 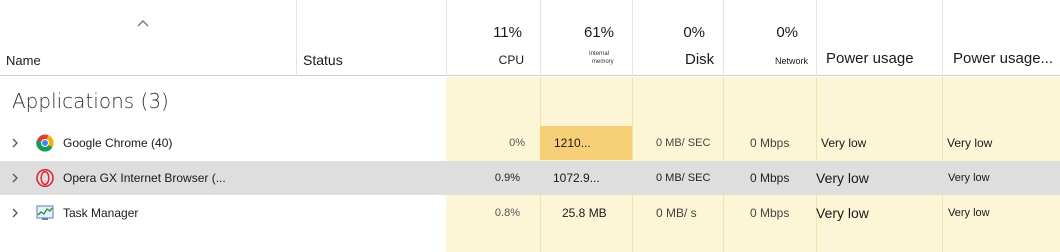 I want to click on opera-icon, so click(x=45, y=178).